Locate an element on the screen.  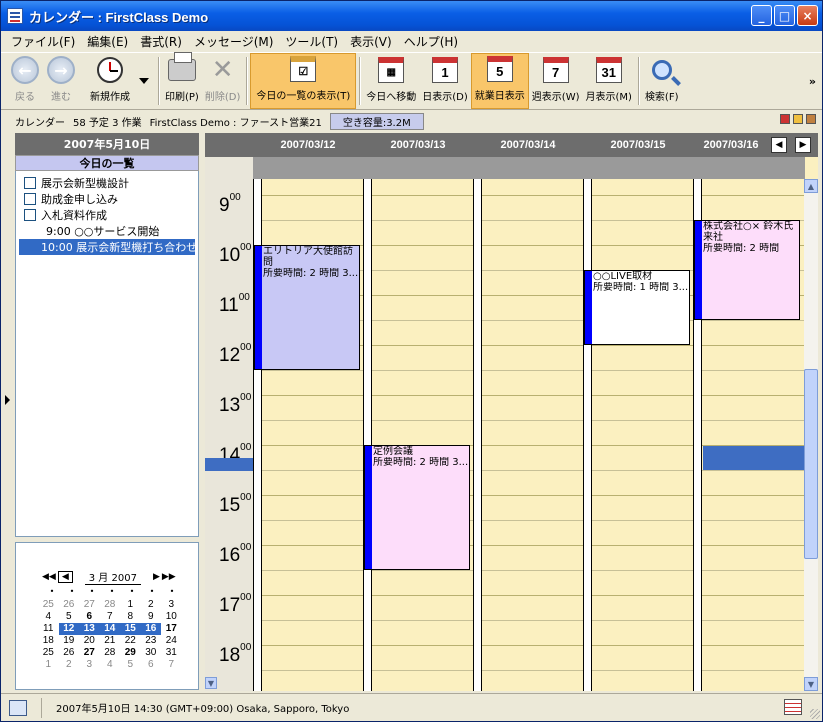
calendar-event: 株式会社○× 鈴木氏来社 所要時間: 2 時間 is located at coordinates (747, 270).